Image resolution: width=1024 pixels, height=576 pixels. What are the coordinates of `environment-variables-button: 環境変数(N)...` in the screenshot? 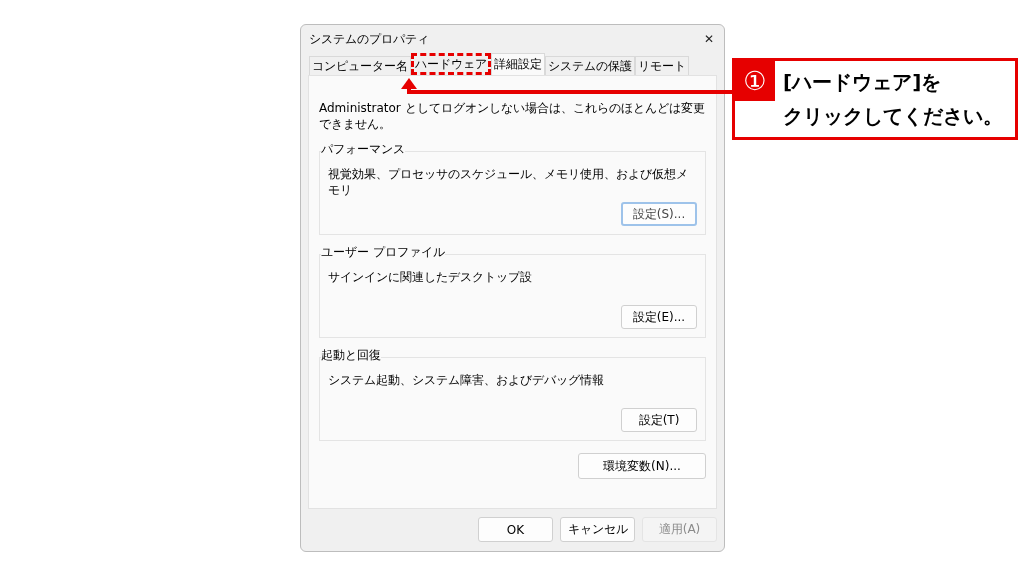 It's located at (642, 466).